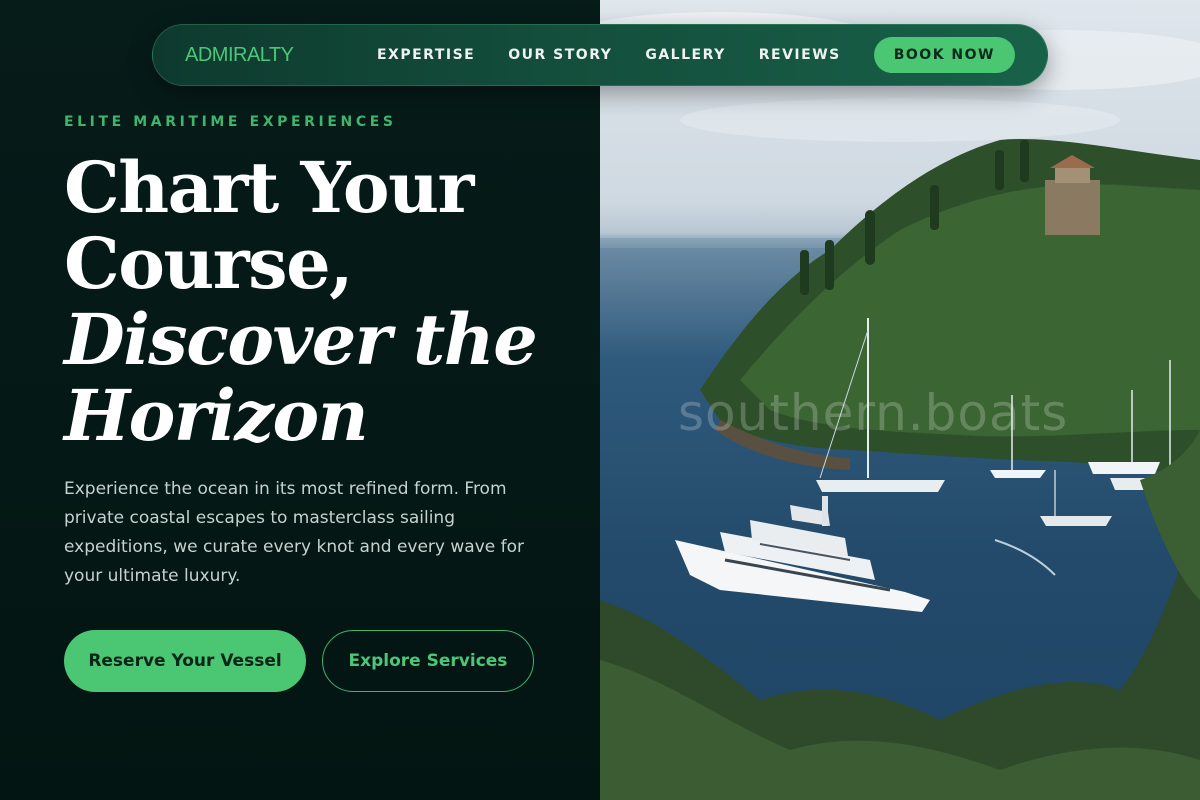 This screenshot has height=800, width=1200. What do you see at coordinates (560, 55) in the screenshot?
I see `nav-link-our-story: OUR STORY` at bounding box center [560, 55].